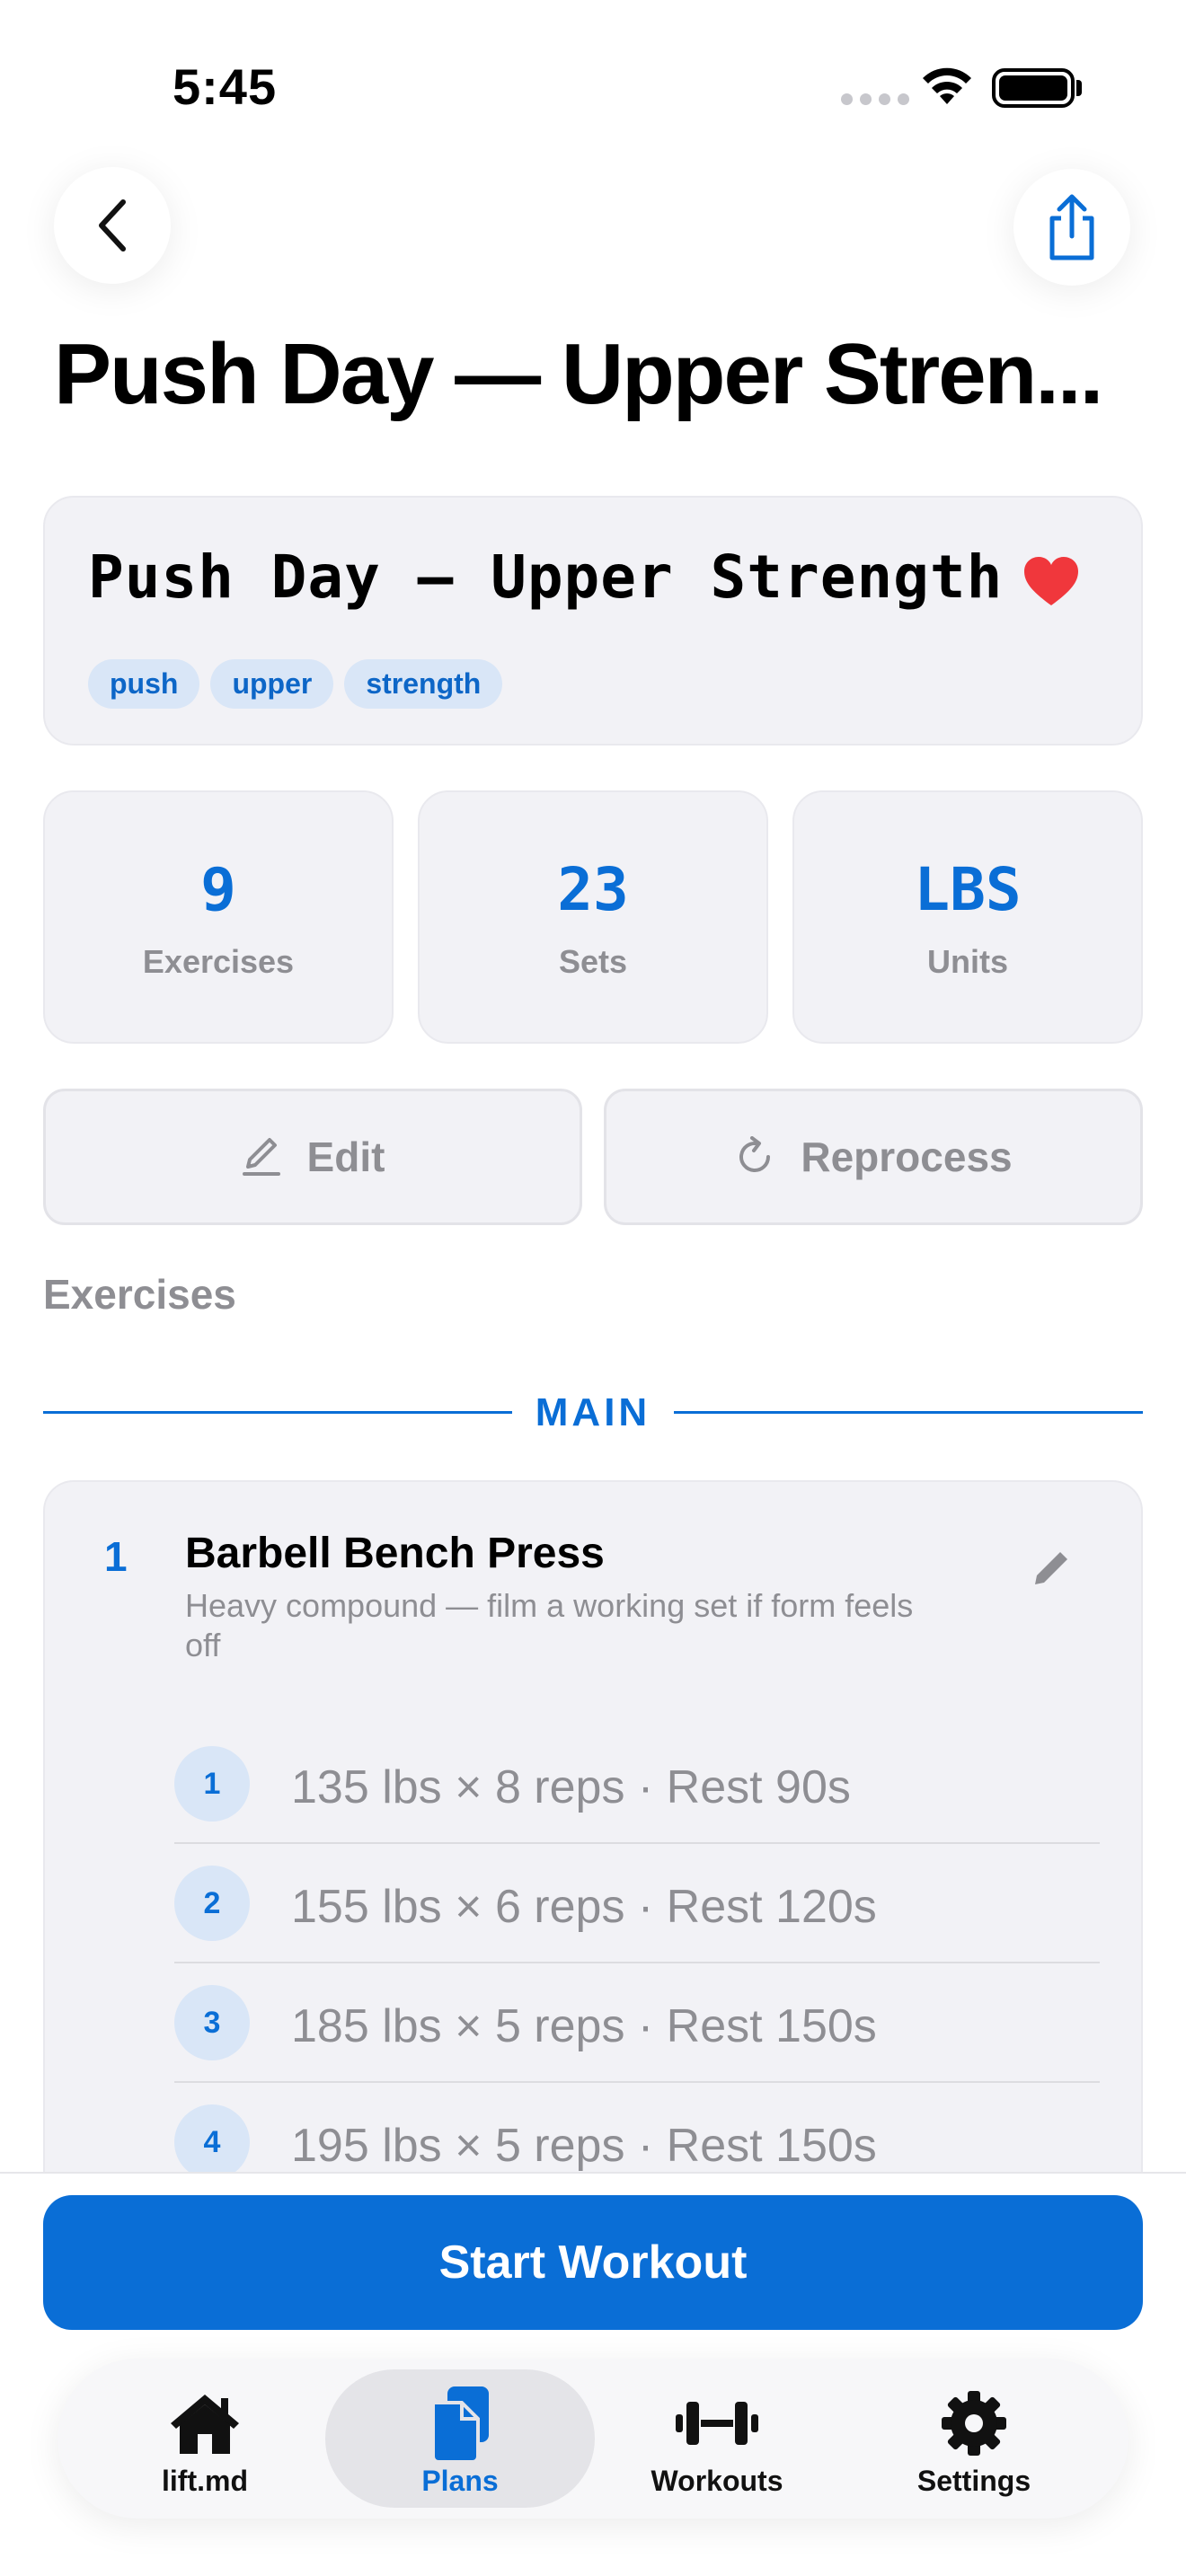 The height and width of the screenshot is (2576, 1186). Describe the element at coordinates (225, 86) in the screenshot. I see `status-time: 5:45` at that location.